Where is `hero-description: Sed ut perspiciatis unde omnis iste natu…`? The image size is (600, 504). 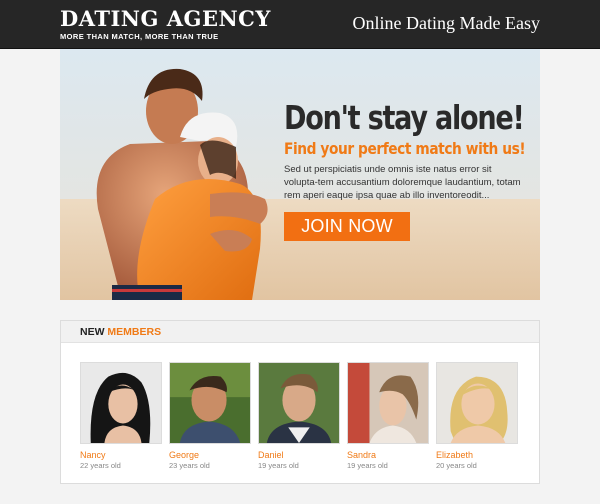 hero-description: Sed ut perspiciatis unde omnis iste natu… is located at coordinates (402, 182).